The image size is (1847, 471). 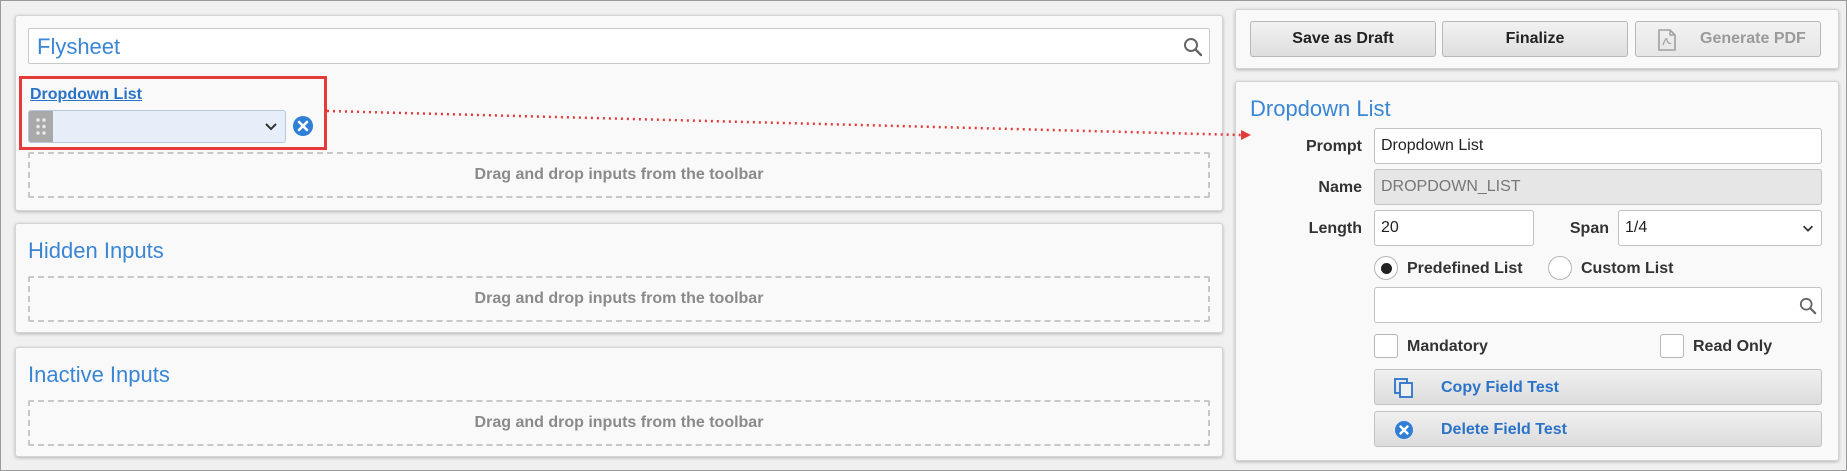 What do you see at coordinates (99, 374) in the screenshot?
I see `inactive-inputs-title: Inactive Inputs` at bounding box center [99, 374].